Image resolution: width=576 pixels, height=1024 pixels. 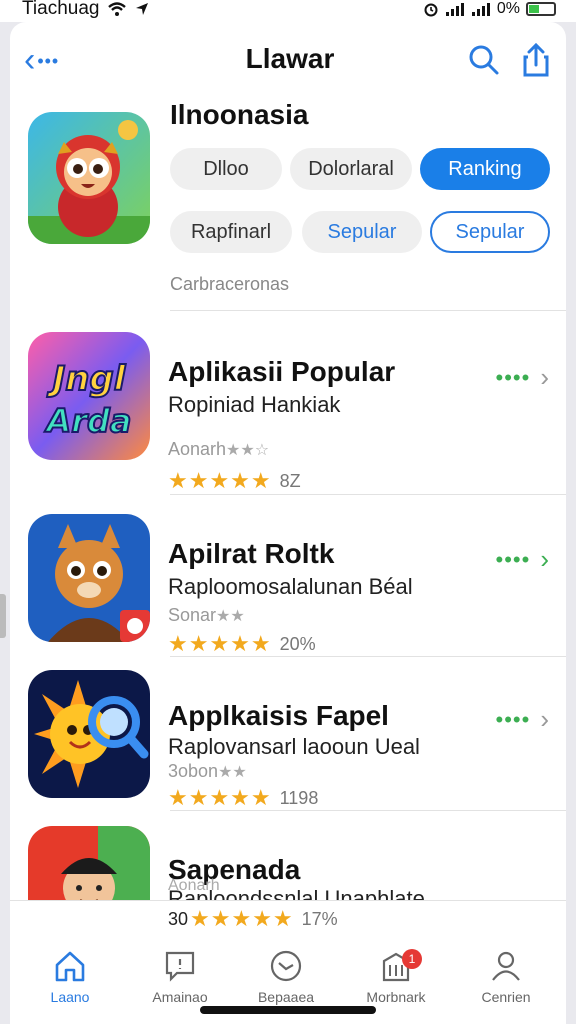 What do you see at coordinates (286, 997) in the screenshot?
I see `tab-label: Bepaaea` at bounding box center [286, 997].